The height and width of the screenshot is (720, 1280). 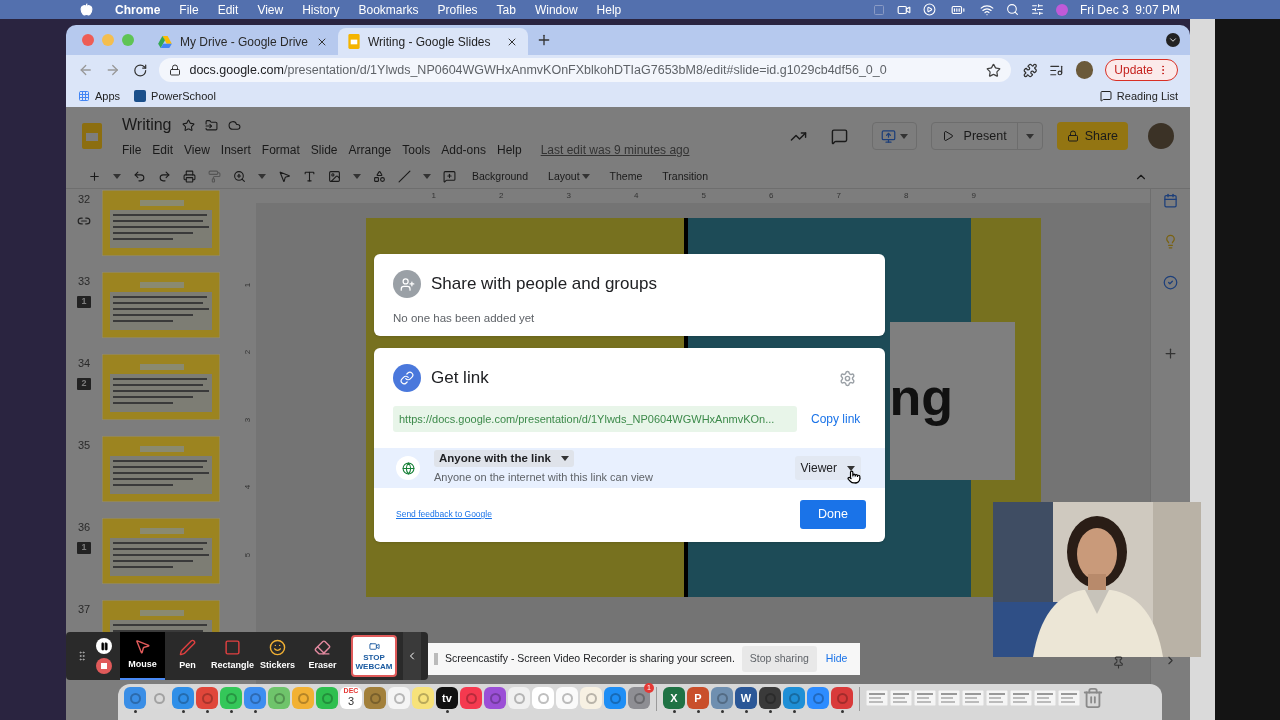 What do you see at coordinates (243, 41) in the screenshot?
I see `browser-tab: My Drive - Google Drive` at bounding box center [243, 41].